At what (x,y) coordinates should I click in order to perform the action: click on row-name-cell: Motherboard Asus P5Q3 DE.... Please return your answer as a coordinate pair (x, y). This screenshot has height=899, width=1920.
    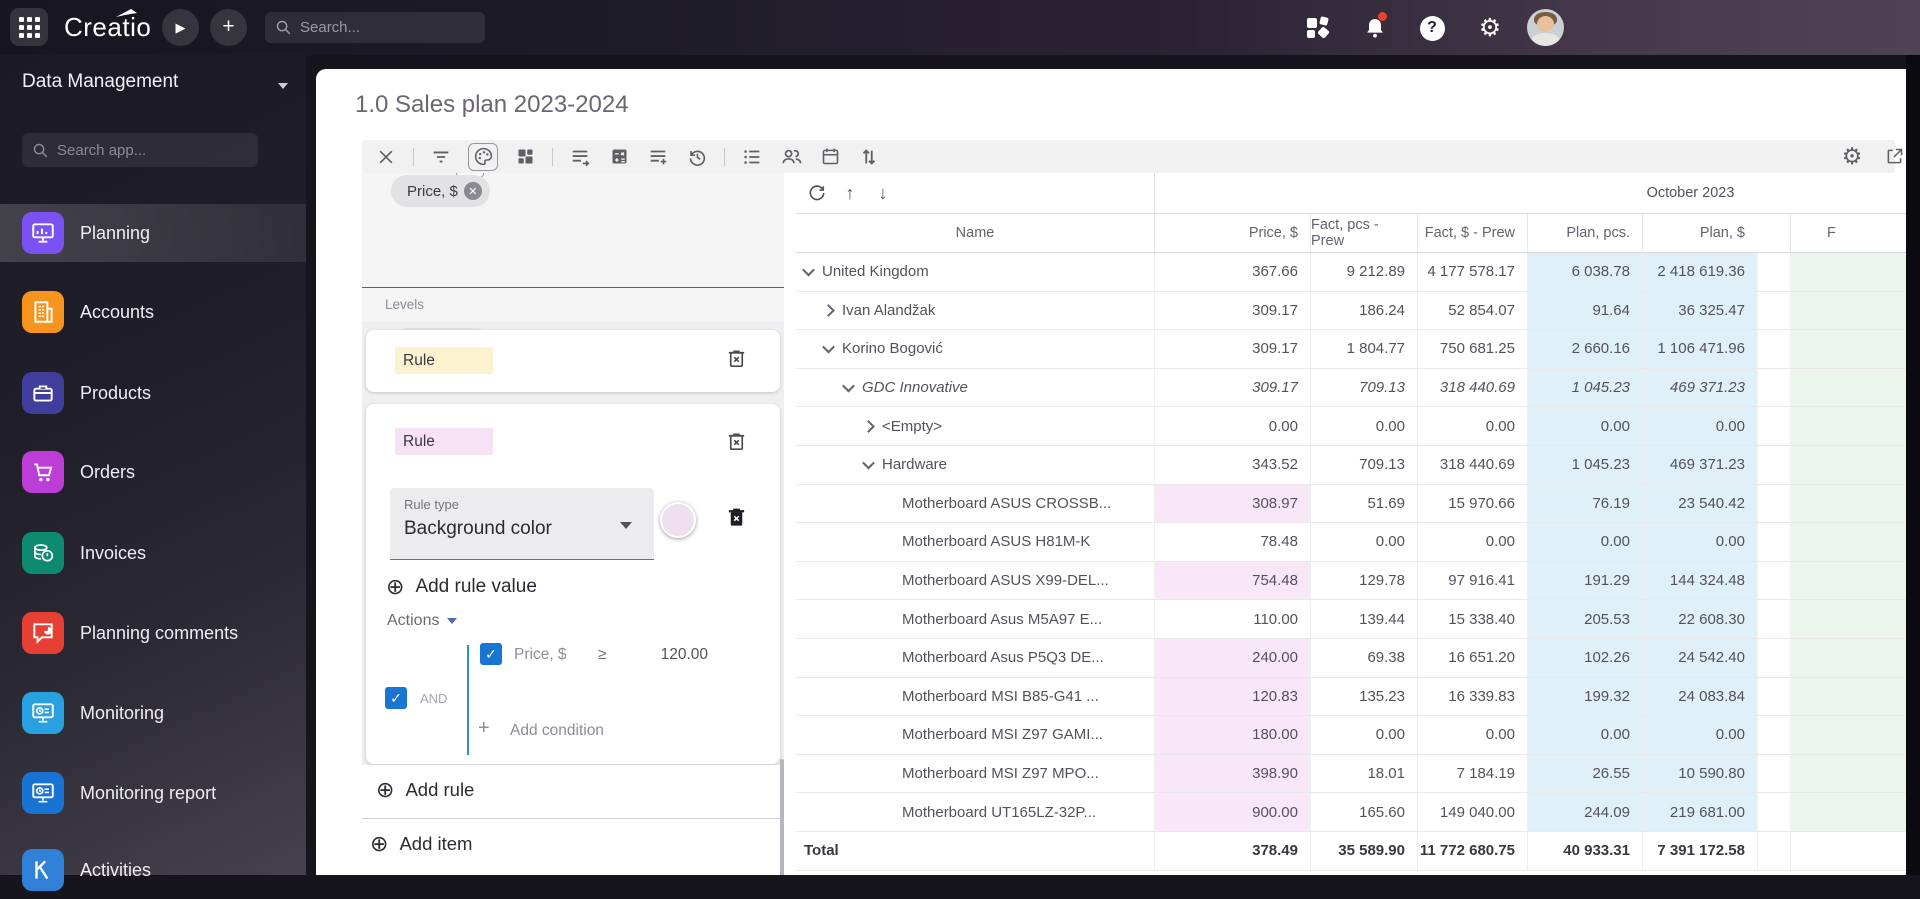
    Looking at the image, I should click on (975, 658).